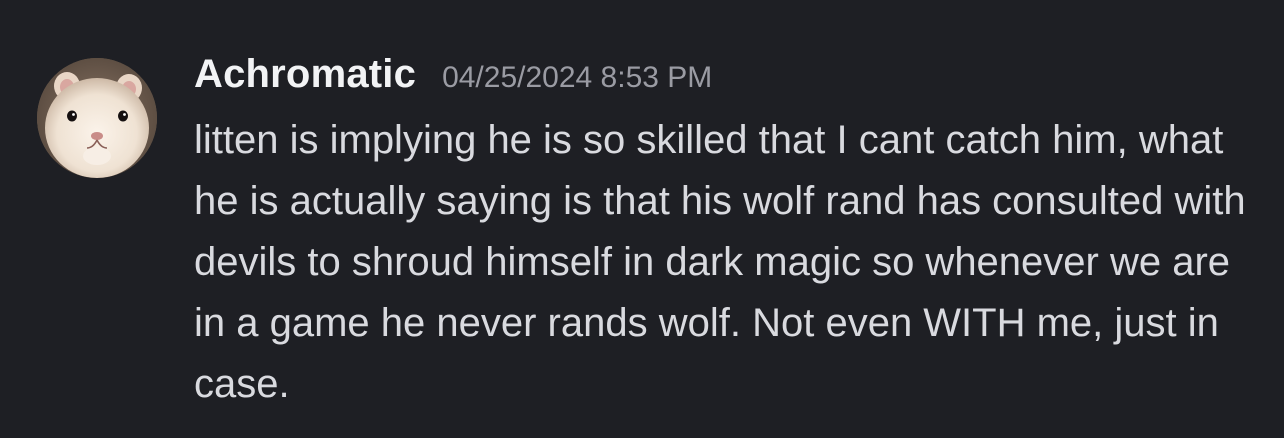 The height and width of the screenshot is (438, 1284). I want to click on avatar, so click(97, 118).